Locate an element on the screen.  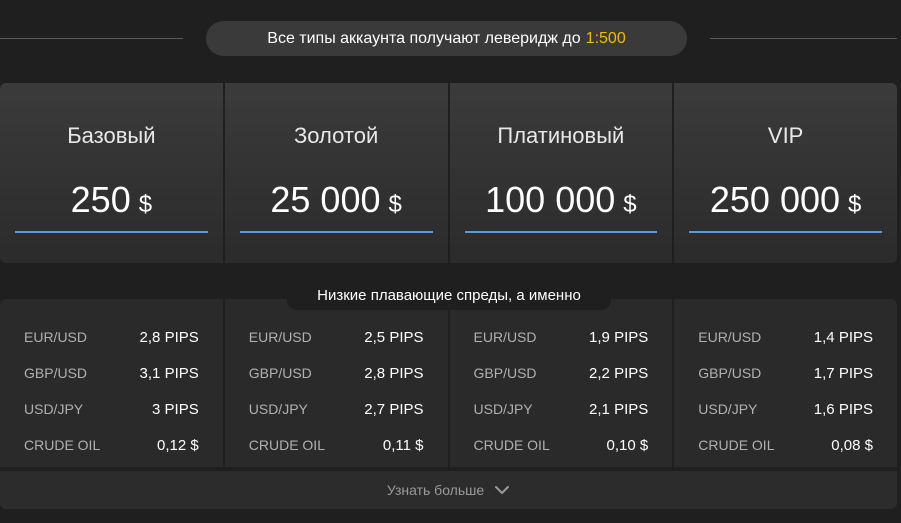
spread-value: 2,2 PIPS is located at coordinates (619, 373).